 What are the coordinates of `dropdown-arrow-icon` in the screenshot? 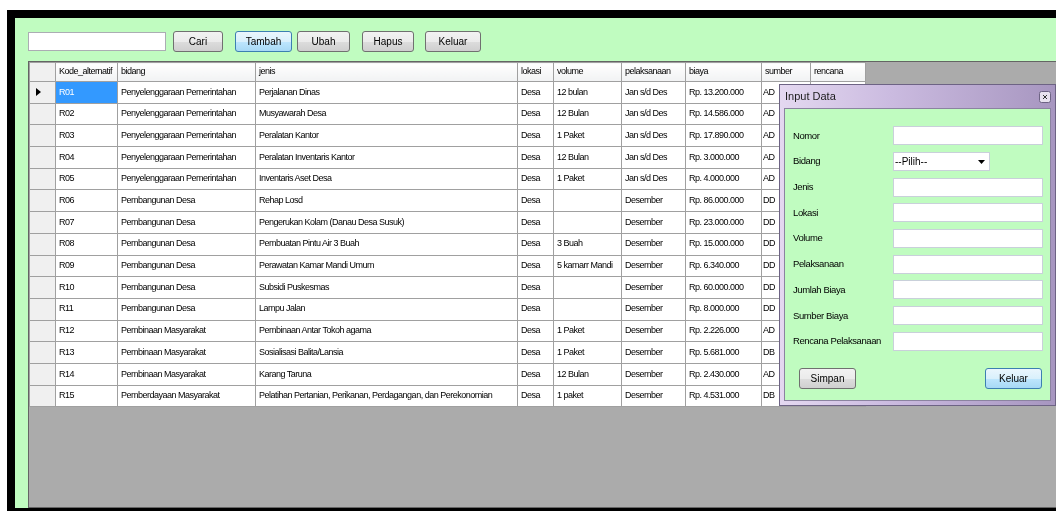 It's located at (981, 161).